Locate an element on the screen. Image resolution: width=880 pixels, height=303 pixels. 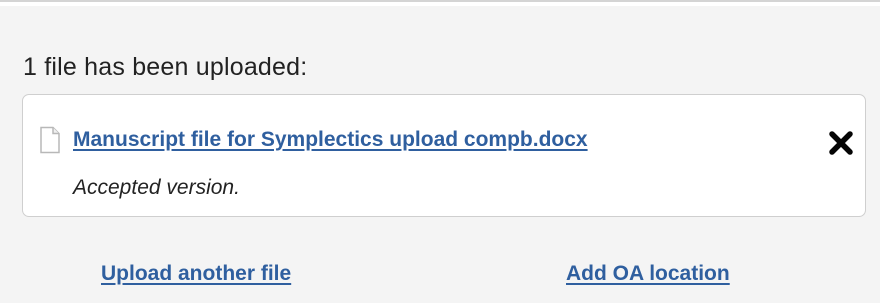
upload-another-file-link: Upload another file is located at coordinates (196, 274).